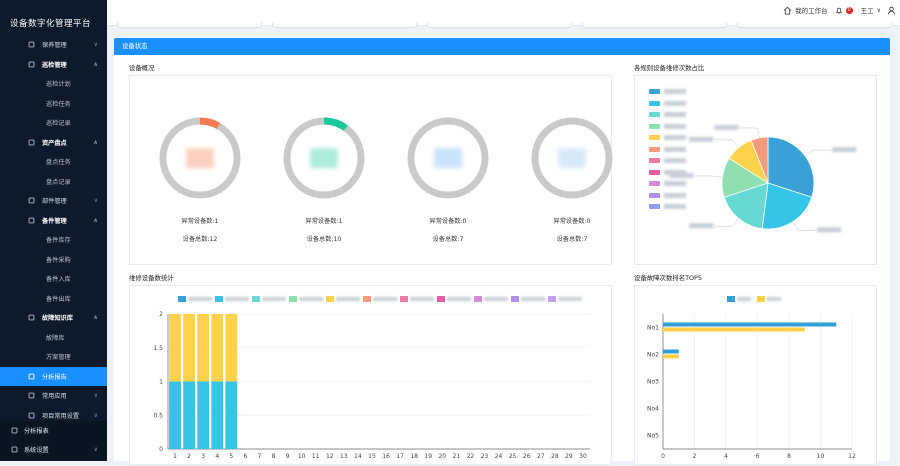 This screenshot has width=900, height=466. What do you see at coordinates (499, 456) in the screenshot?
I see `x-tick-label: 24` at bounding box center [499, 456].